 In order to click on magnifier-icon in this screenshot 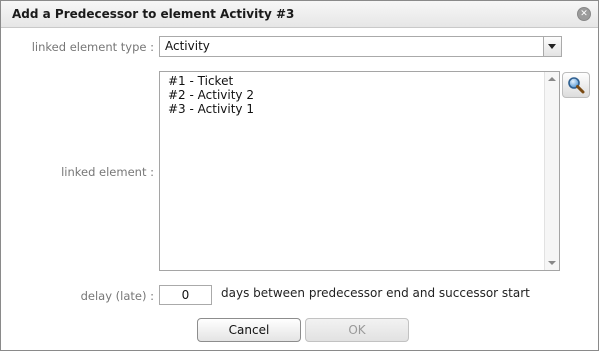, I will do `click(576, 85)`.